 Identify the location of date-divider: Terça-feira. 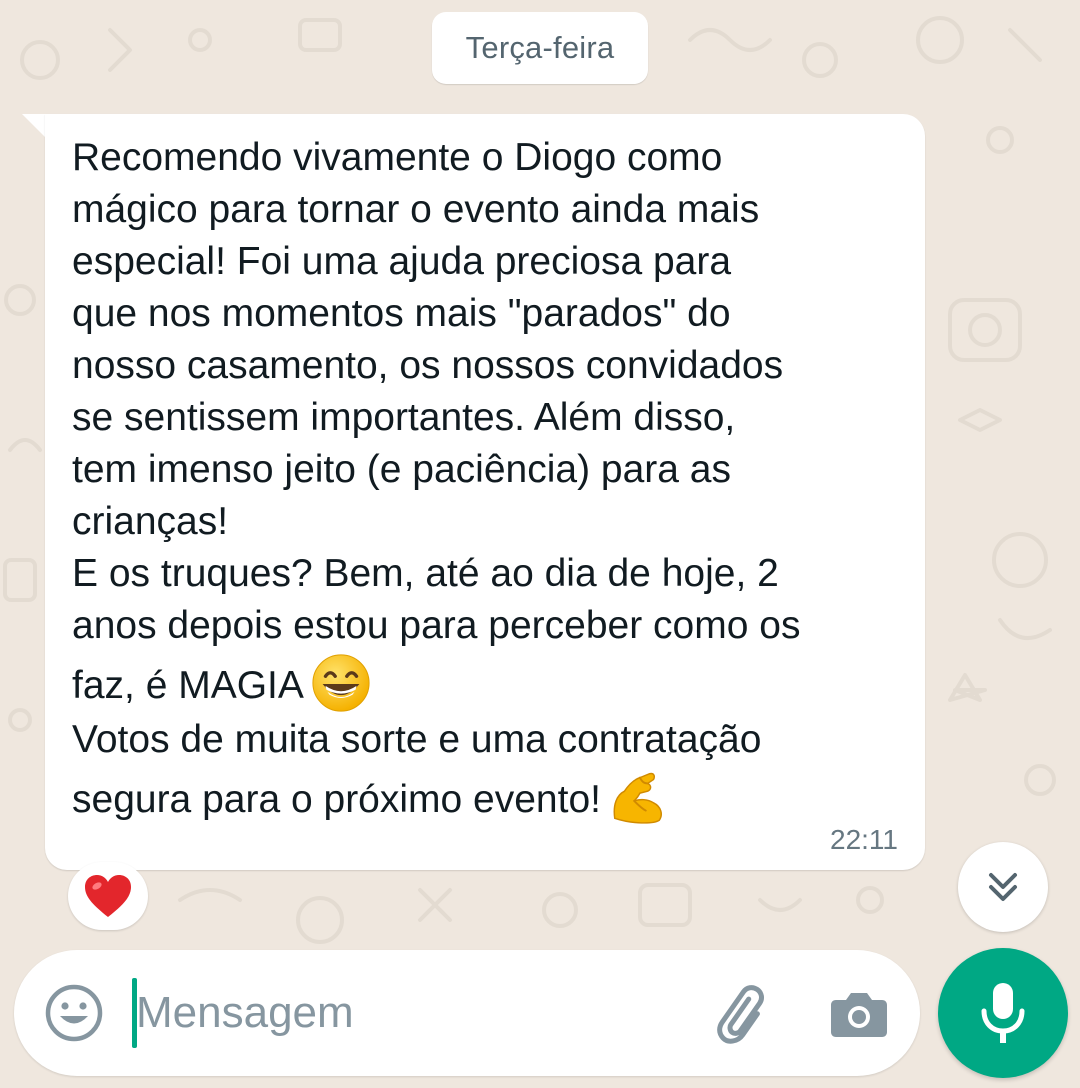
(540, 48).